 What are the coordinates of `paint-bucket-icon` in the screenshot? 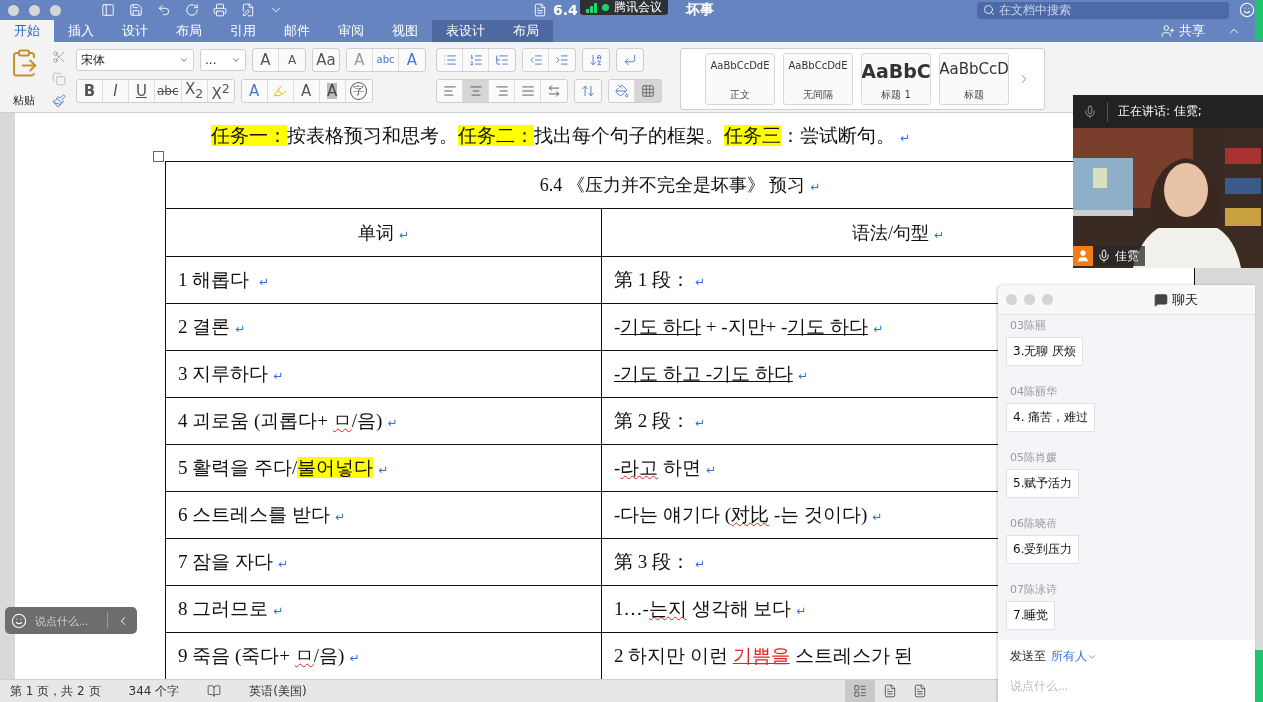 It's located at (621, 91).